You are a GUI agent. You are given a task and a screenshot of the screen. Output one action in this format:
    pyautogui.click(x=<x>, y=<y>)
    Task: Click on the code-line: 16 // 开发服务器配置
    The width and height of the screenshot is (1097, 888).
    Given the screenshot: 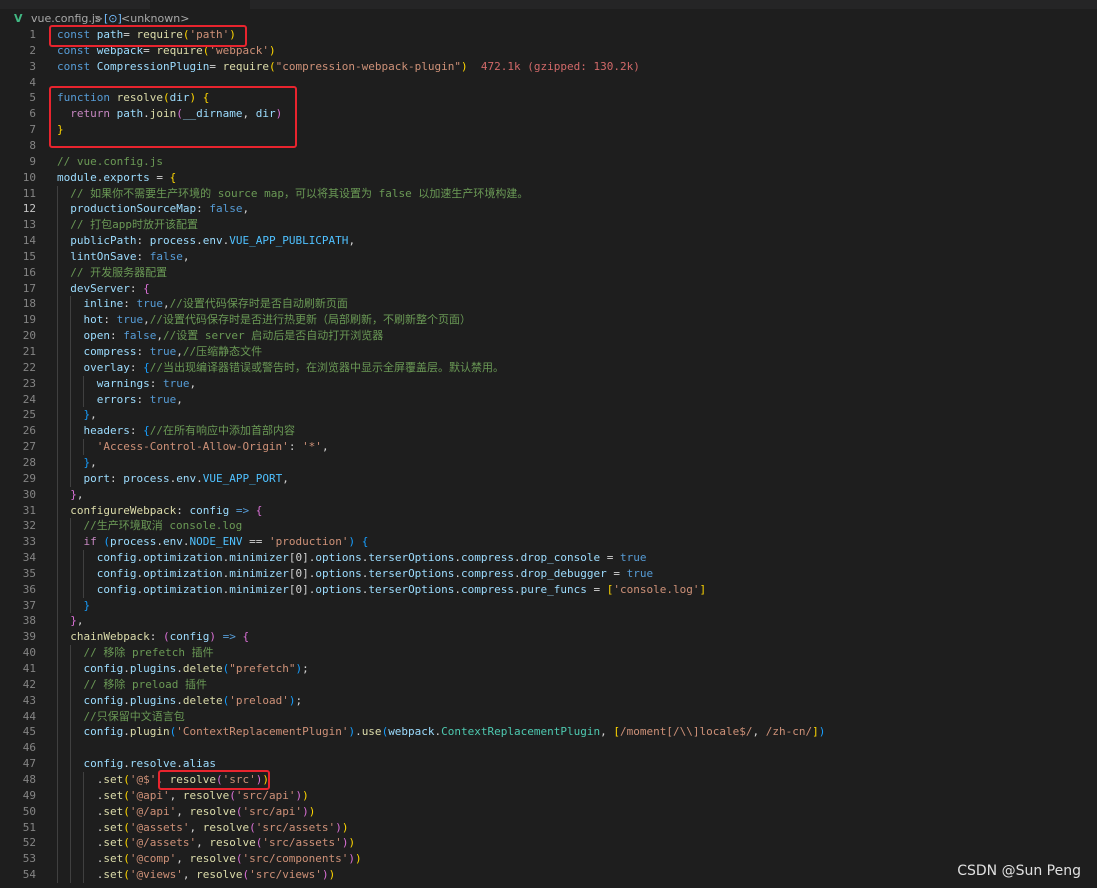 What is the action you would take?
    pyautogui.click(x=548, y=273)
    